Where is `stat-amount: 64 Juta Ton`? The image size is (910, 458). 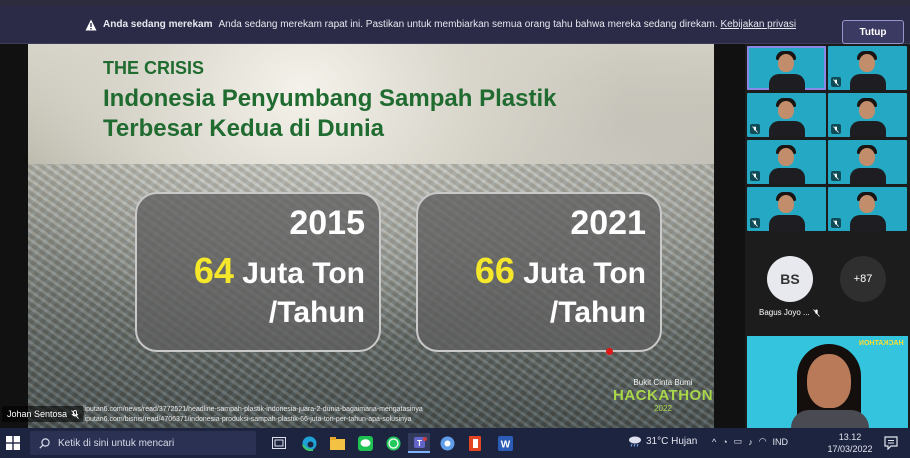
stat-amount: 64 Juta Ton is located at coordinates (279, 271).